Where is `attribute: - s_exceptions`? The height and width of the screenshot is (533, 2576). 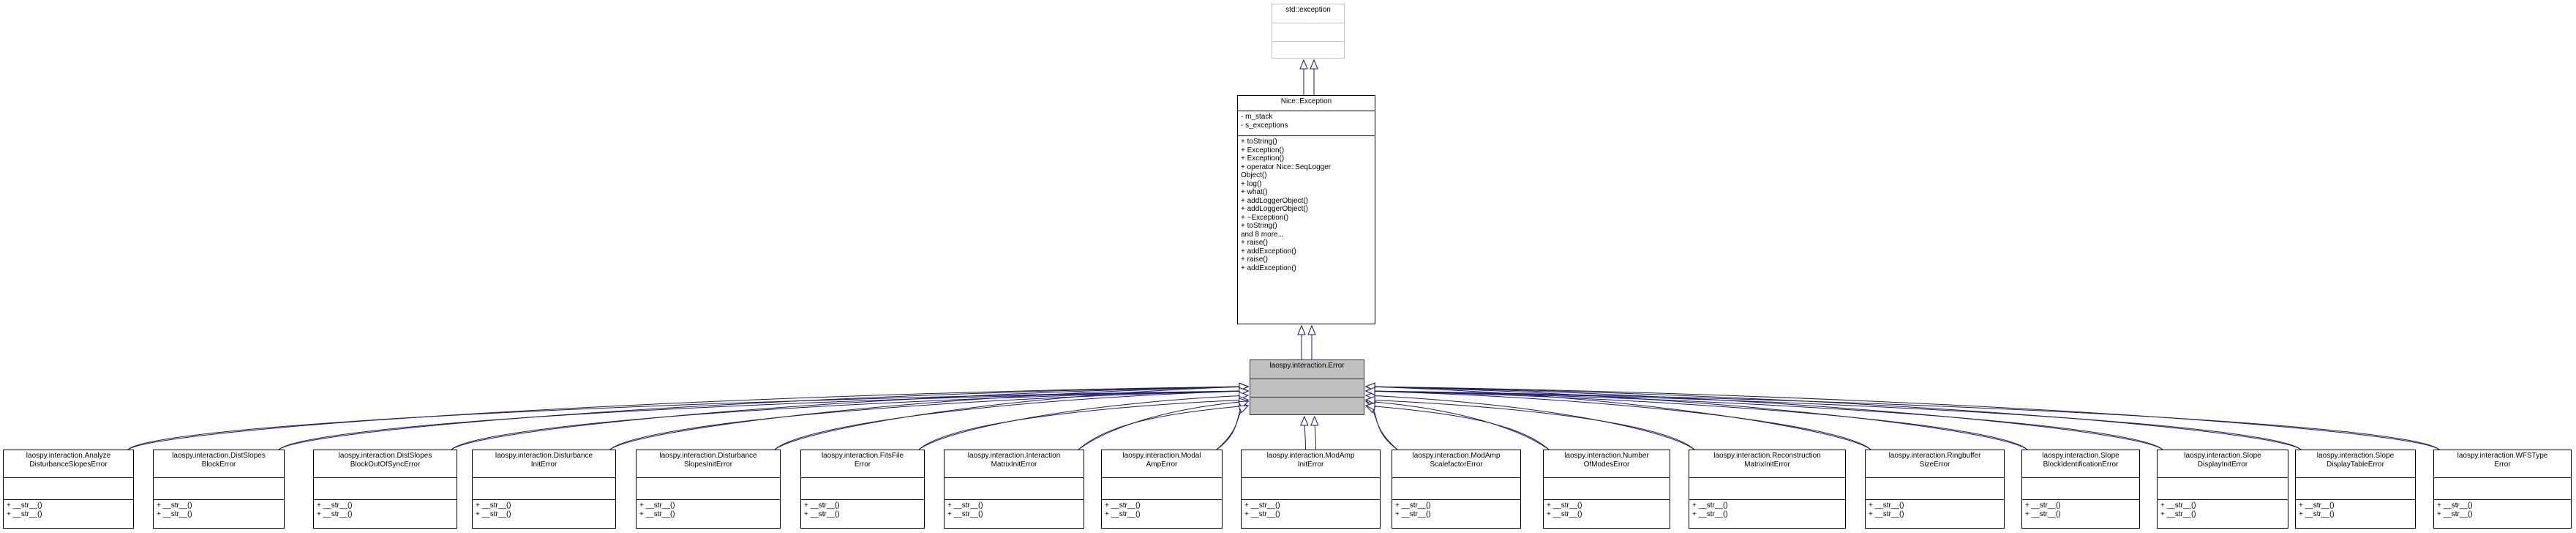
attribute: - s_exceptions is located at coordinates (1264, 125).